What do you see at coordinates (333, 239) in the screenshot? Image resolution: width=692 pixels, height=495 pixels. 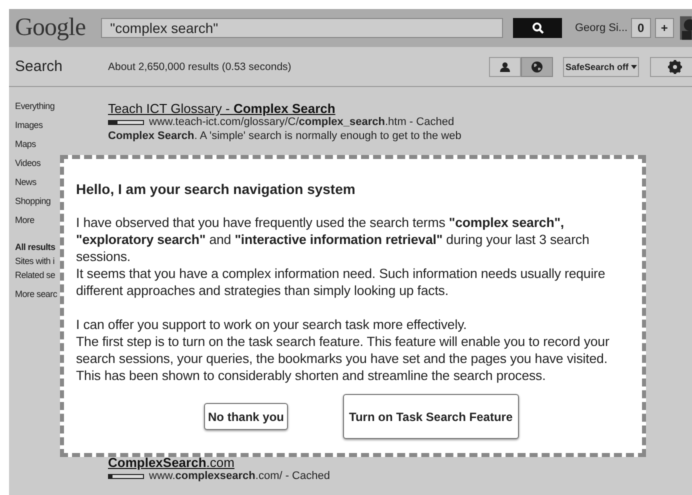 I see `dialog-text: I have observed that you have frequently used the search terms "complex search", "exploratory search" and "interactive information retrieval" during your last 3 search sessions.` at bounding box center [333, 239].